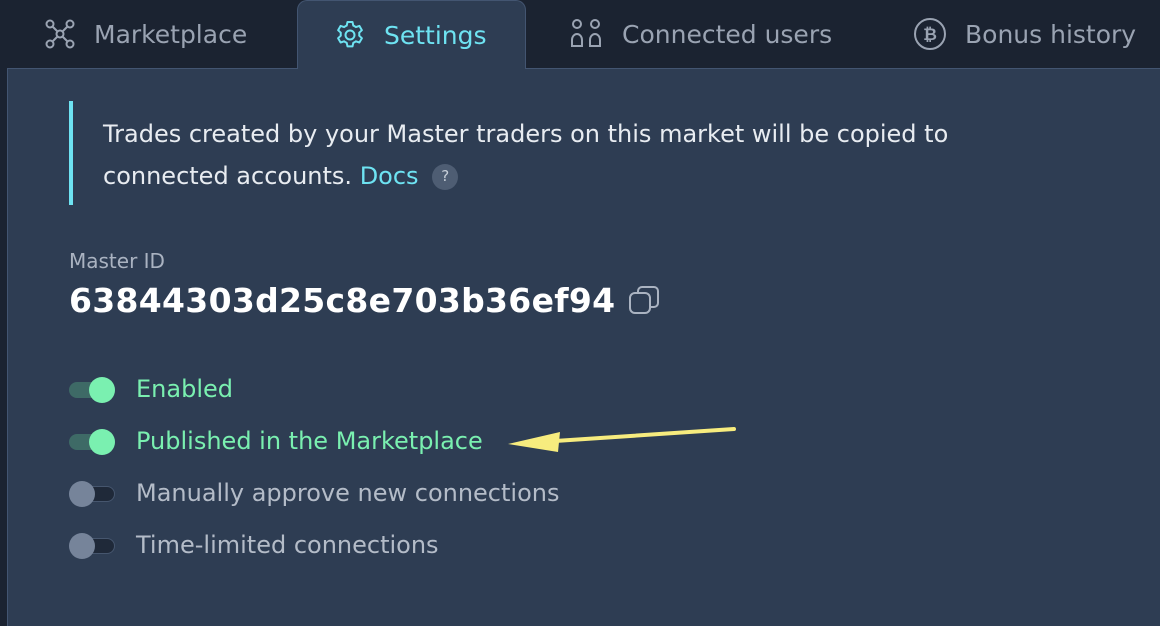  Describe the element at coordinates (389, 176) in the screenshot. I see `docs-link: Docs` at that location.